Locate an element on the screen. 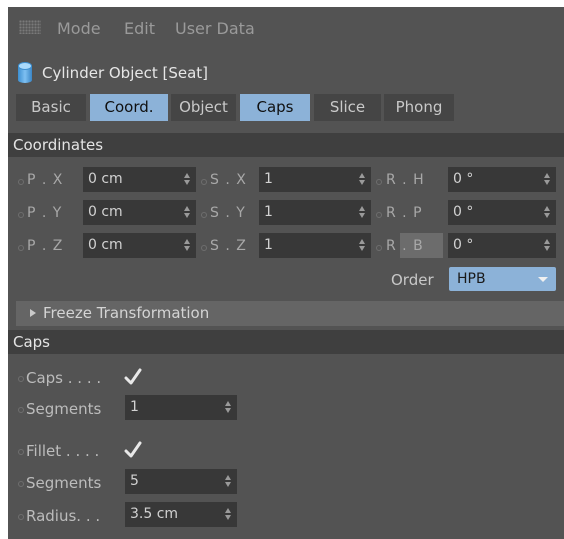  tab-basic: Basic is located at coordinates (51, 107).